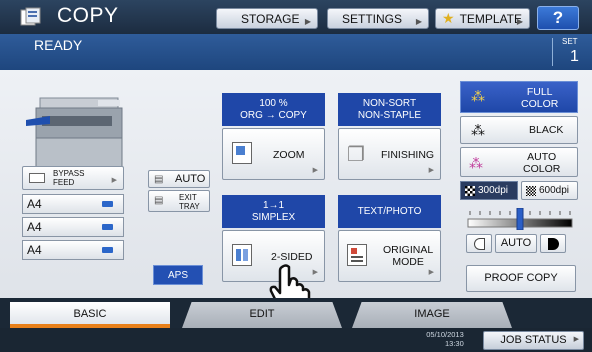  What do you see at coordinates (519, 130) in the screenshot?
I see `black-button: ⁂ BLACK` at bounding box center [519, 130].